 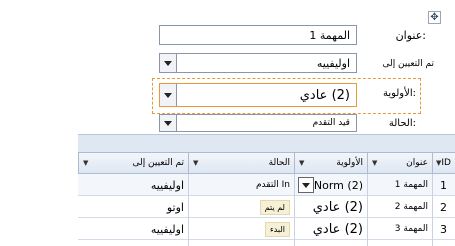 I want to click on column-header-status: الحالة ▼, so click(x=241, y=163).